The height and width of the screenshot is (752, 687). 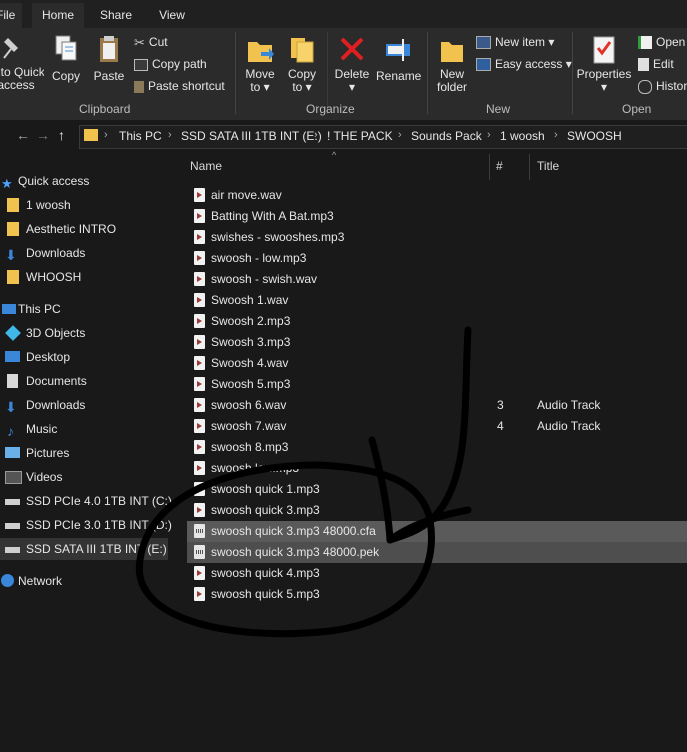 I want to click on nav-downloads: ⬇ Downloads, so click(x=86, y=405).